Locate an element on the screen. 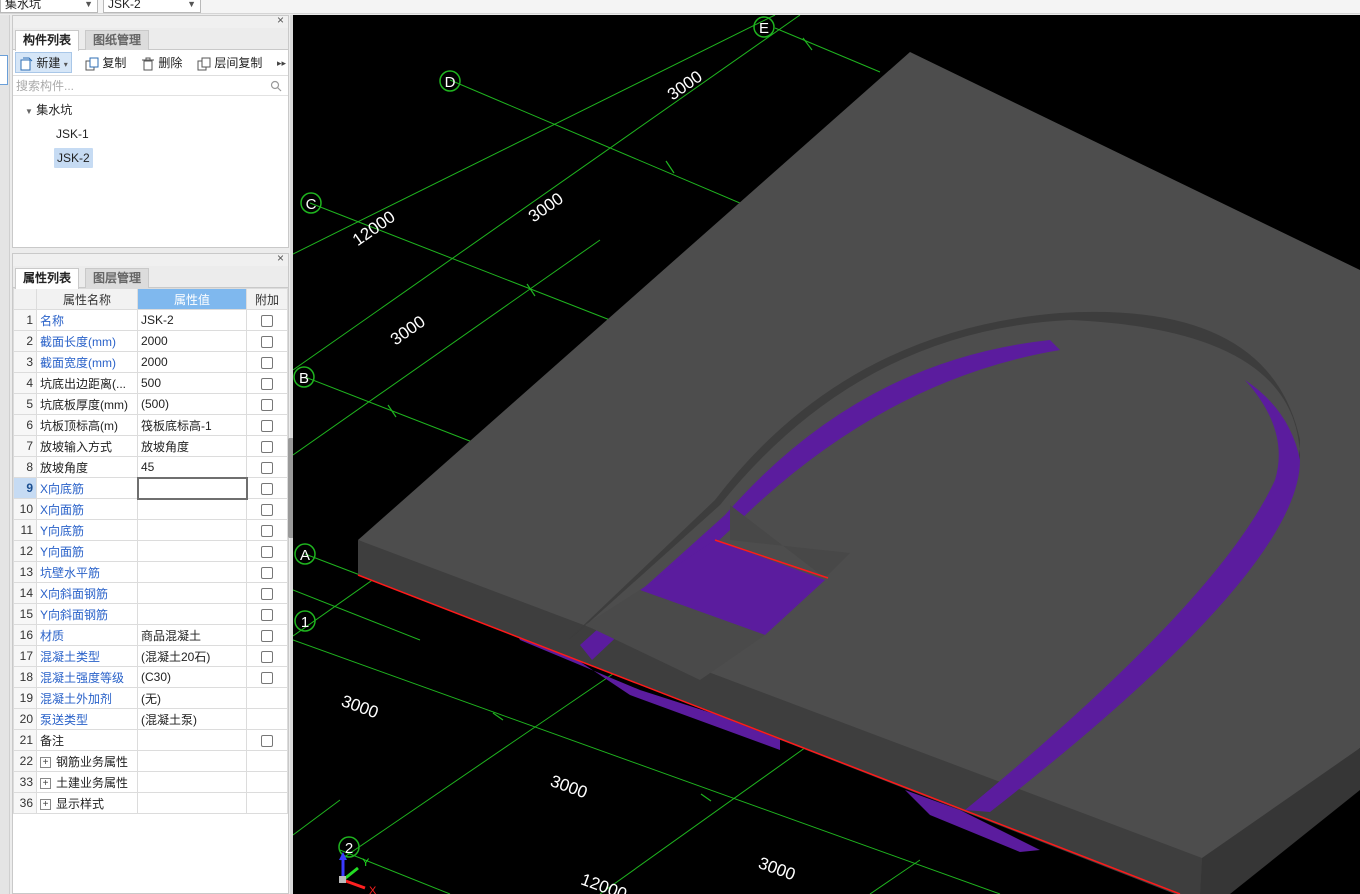  table-row: 14 X向斜面钢筋 is located at coordinates (150, 593).